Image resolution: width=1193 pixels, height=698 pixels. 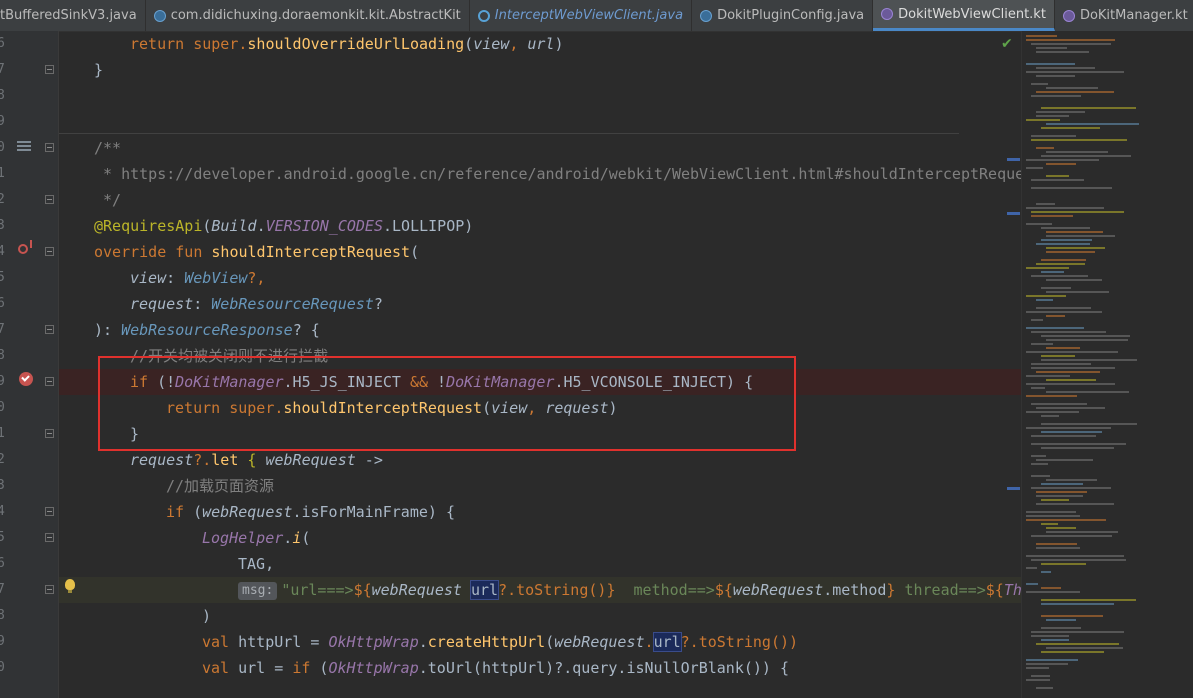 I want to click on minimap, so click(x=1107, y=364).